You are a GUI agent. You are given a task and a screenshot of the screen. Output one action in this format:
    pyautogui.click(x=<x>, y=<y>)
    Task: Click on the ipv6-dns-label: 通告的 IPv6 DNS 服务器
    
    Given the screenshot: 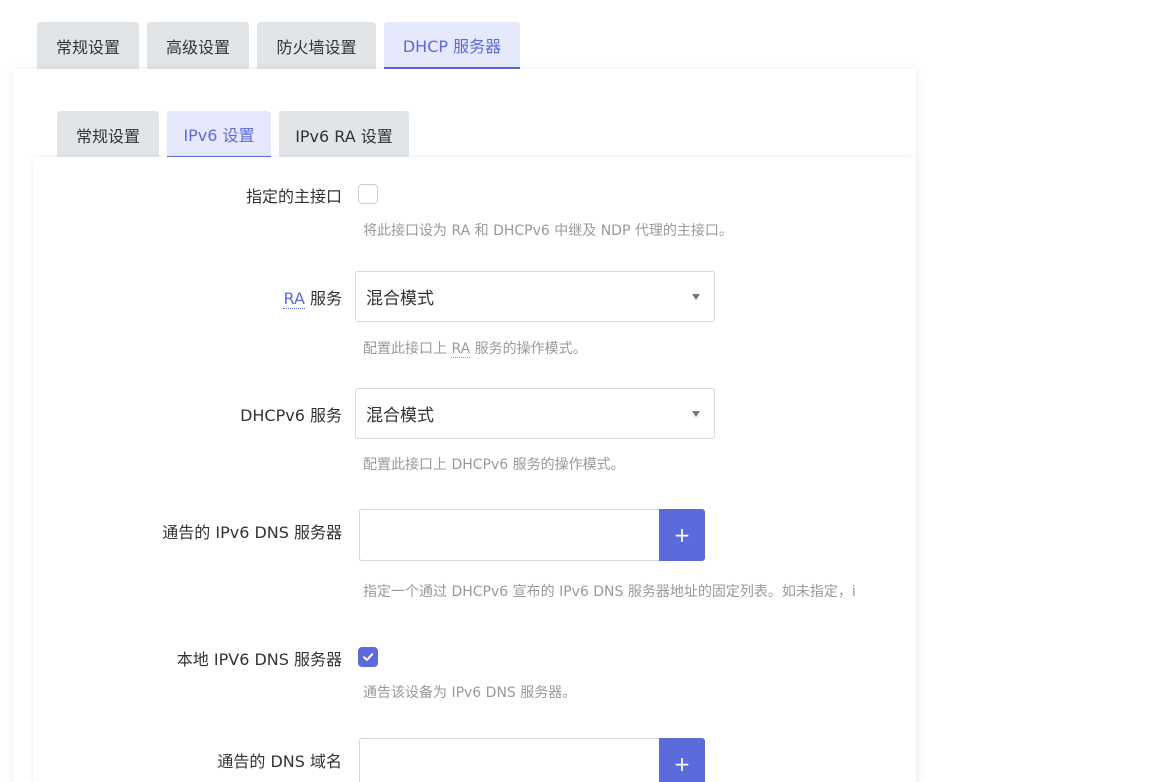 What is the action you would take?
    pyautogui.click(x=252, y=532)
    